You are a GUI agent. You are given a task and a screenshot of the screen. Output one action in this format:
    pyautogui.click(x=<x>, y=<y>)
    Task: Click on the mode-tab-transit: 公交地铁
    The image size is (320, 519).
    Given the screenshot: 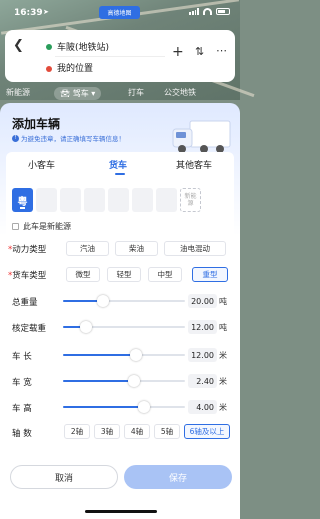 What is the action you would take?
    pyautogui.click(x=180, y=92)
    